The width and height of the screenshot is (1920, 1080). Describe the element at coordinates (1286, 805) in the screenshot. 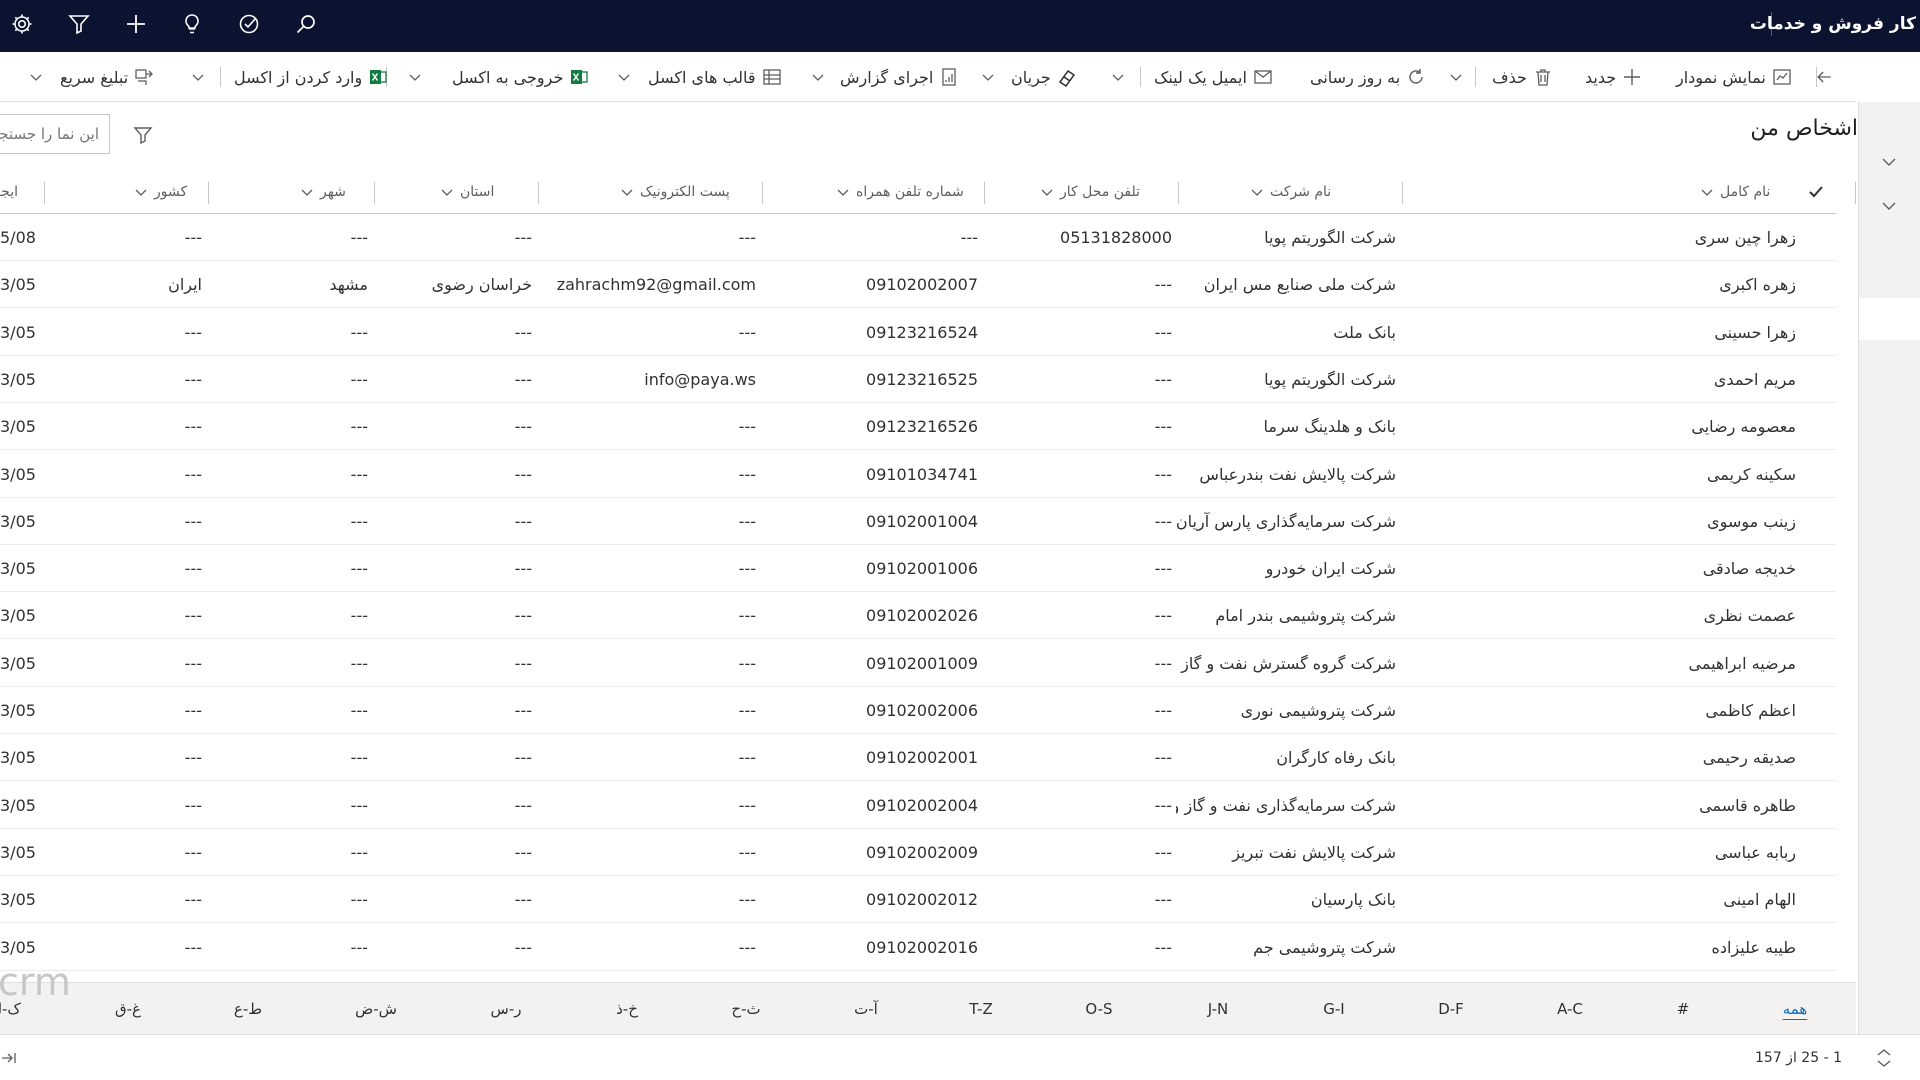

I see `cell-company: شرکت سرمایه‌گذاری نفت و گاز و پتروشیمی` at that location.